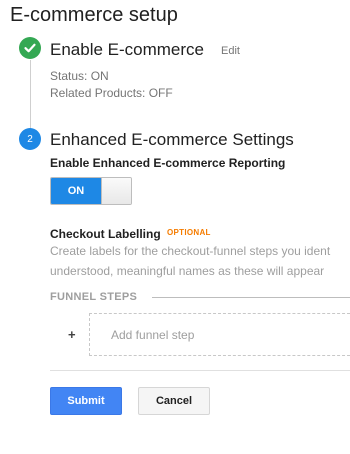  I want to click on step-connector-line, so click(30, 95).